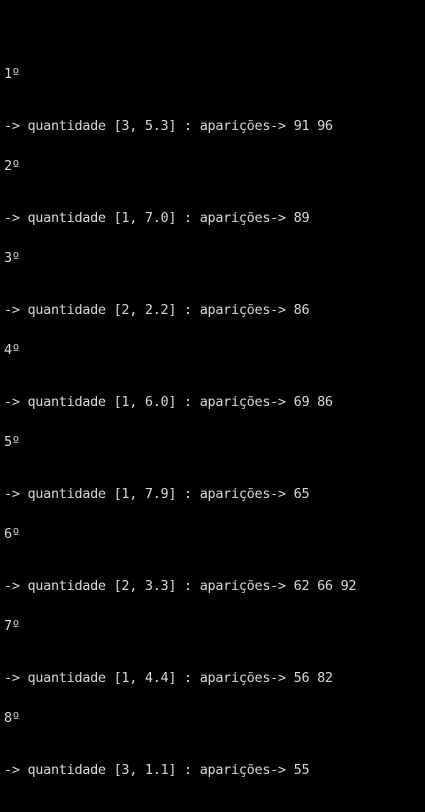 The image size is (425, 812). Describe the element at coordinates (12, 442) in the screenshot. I see `entry-rank: 5º` at that location.